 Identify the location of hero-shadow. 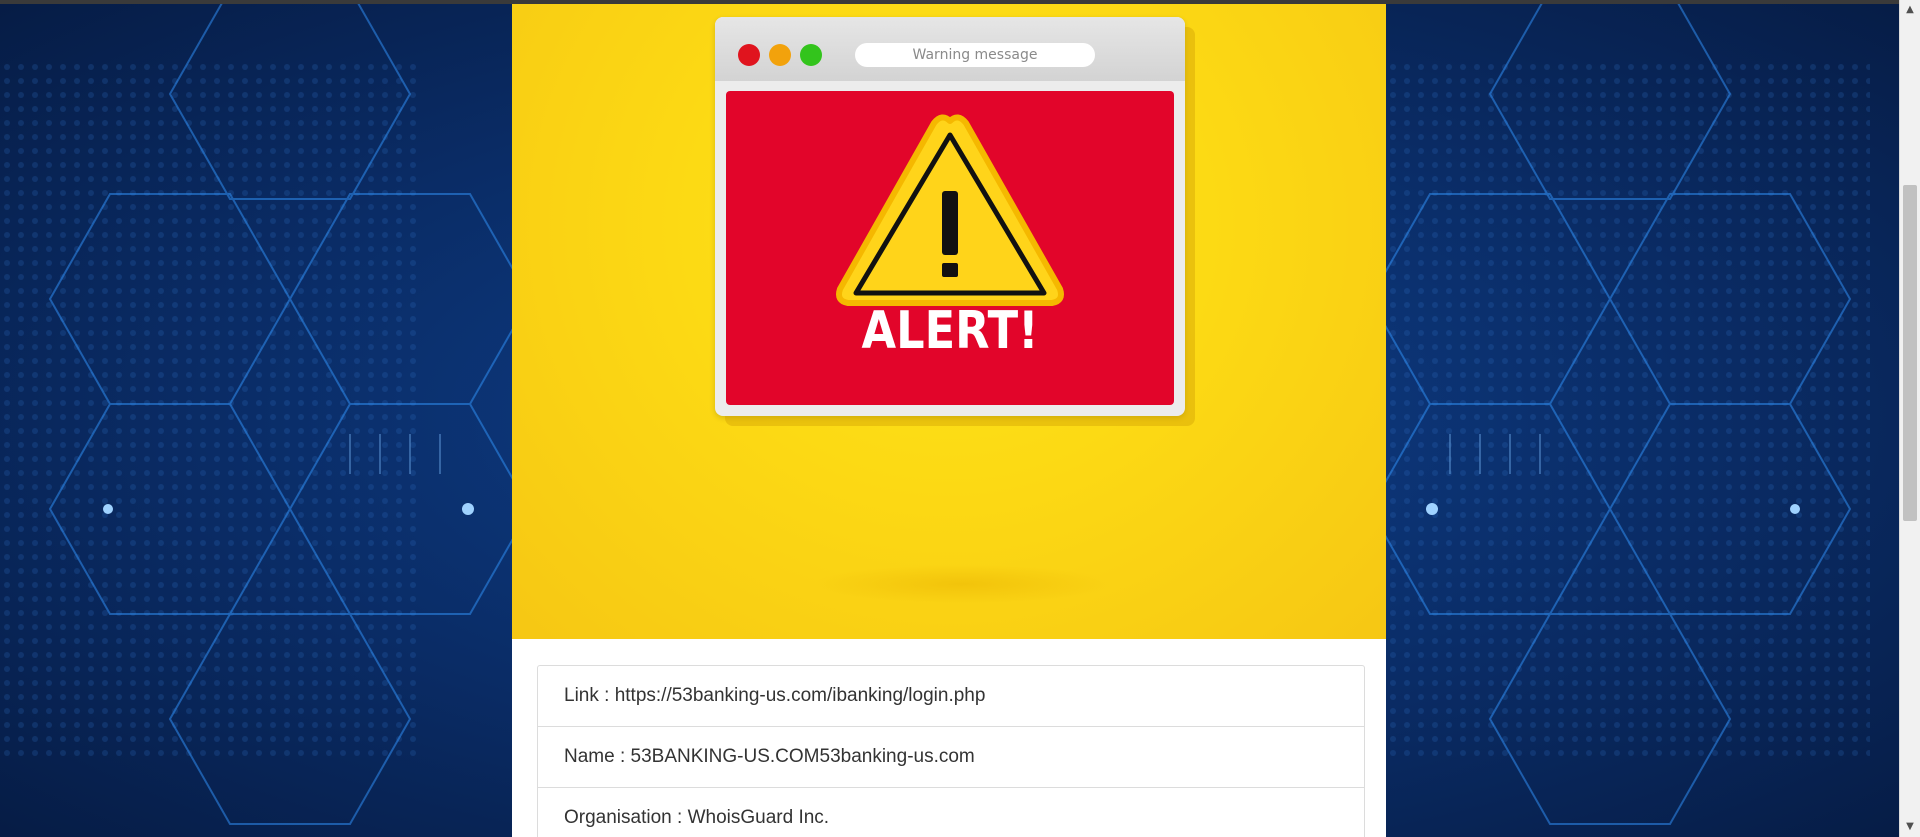
(962, 584).